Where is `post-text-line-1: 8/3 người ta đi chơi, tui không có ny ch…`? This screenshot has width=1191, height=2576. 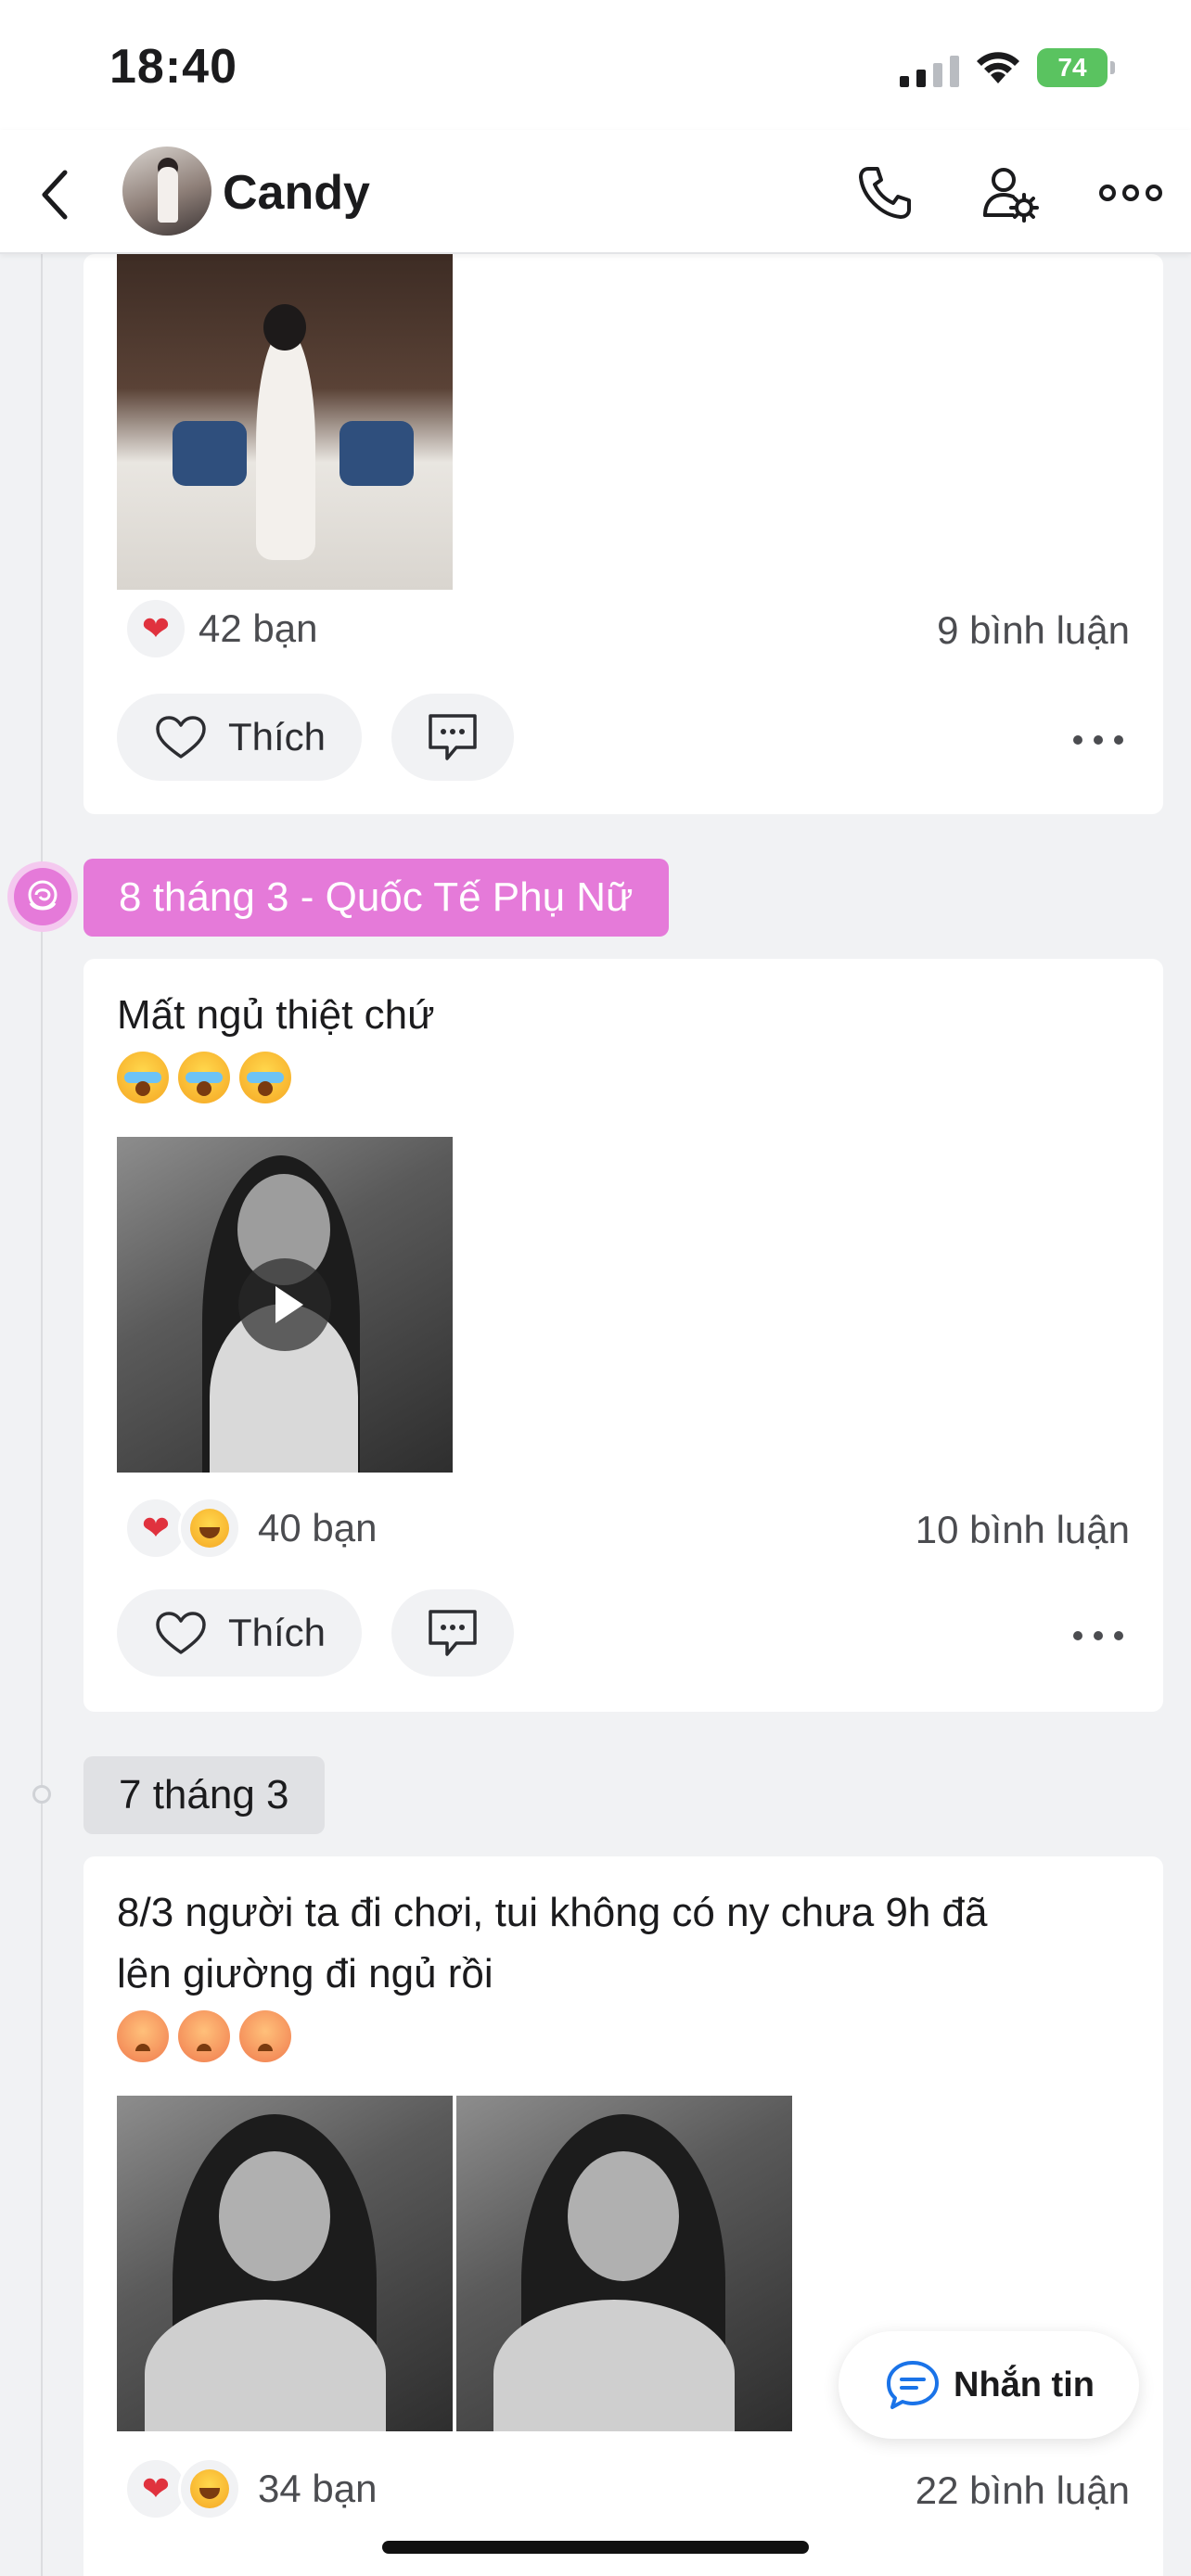
post-text-line-1: 8/3 người ta đi chơi, tui không có ny ch… is located at coordinates (552, 1913).